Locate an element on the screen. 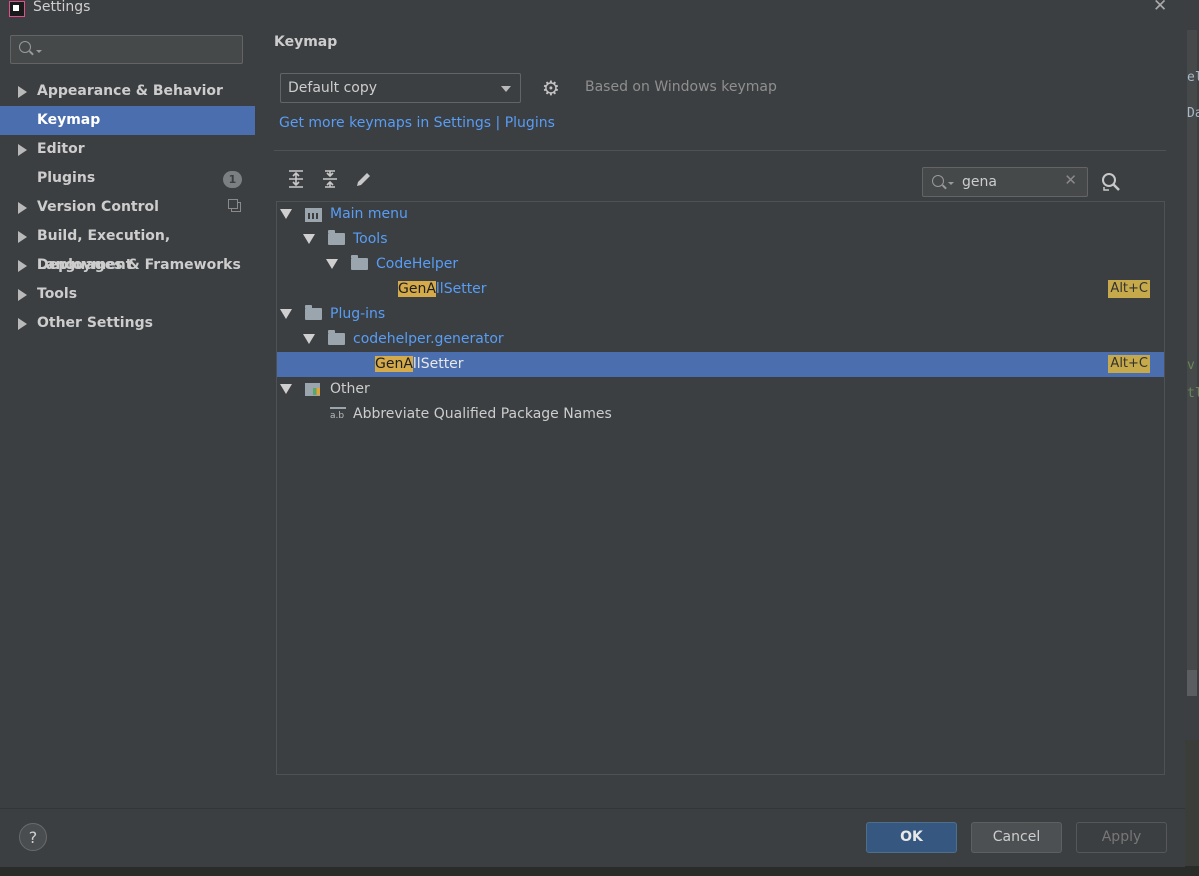 The image size is (1199, 876). sidebar-item-label: Tools is located at coordinates (57, 294).